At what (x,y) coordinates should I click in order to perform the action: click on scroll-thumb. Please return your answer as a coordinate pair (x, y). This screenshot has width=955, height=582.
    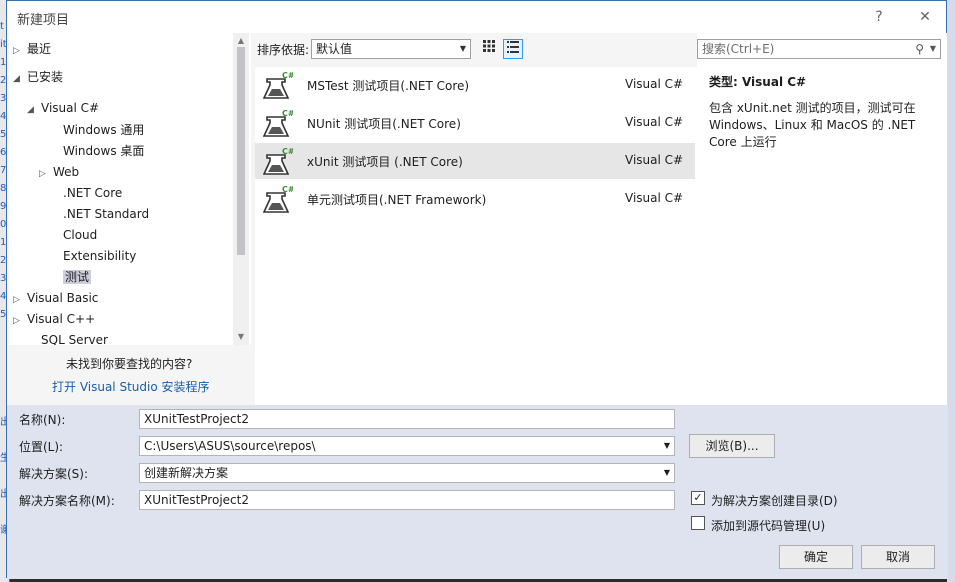
    Looking at the image, I should click on (241, 151).